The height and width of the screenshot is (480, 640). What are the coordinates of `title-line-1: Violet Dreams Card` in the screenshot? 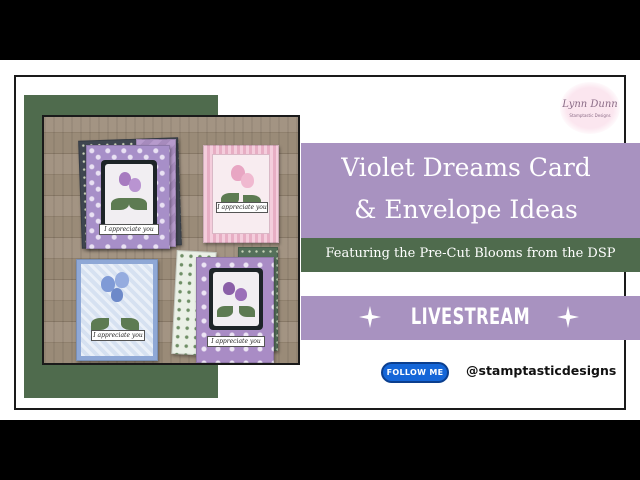 It's located at (466, 167).